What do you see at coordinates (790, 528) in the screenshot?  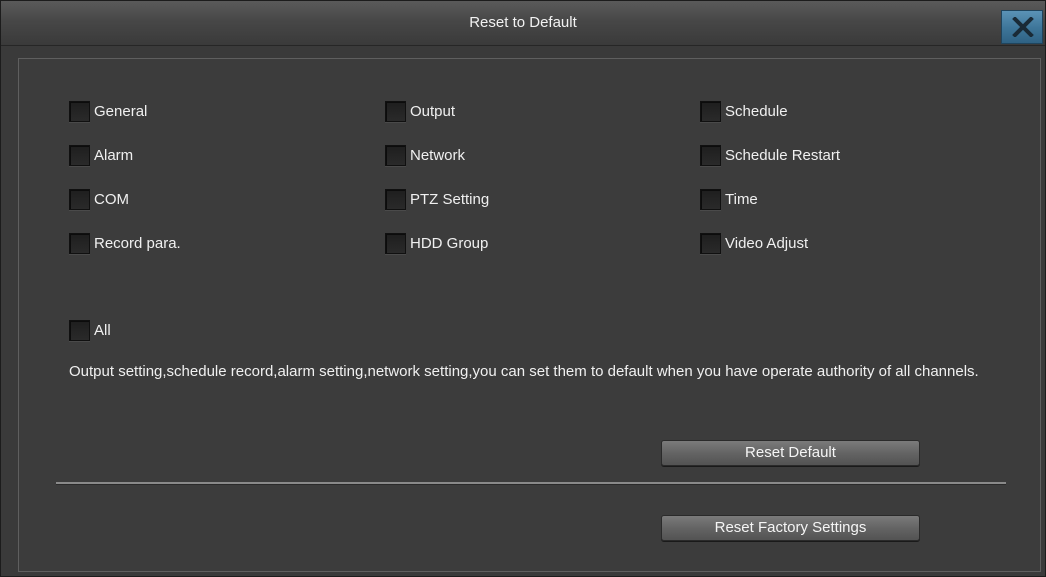 I see `reset-factory-settings-button: Reset Factory Settings` at bounding box center [790, 528].